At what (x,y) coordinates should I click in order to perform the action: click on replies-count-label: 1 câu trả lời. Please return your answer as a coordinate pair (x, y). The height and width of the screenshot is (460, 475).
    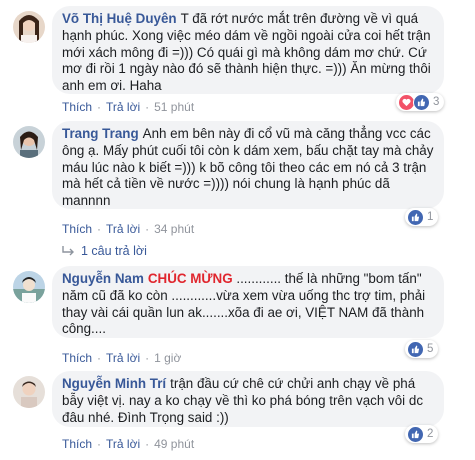
    Looking at the image, I should click on (114, 251).